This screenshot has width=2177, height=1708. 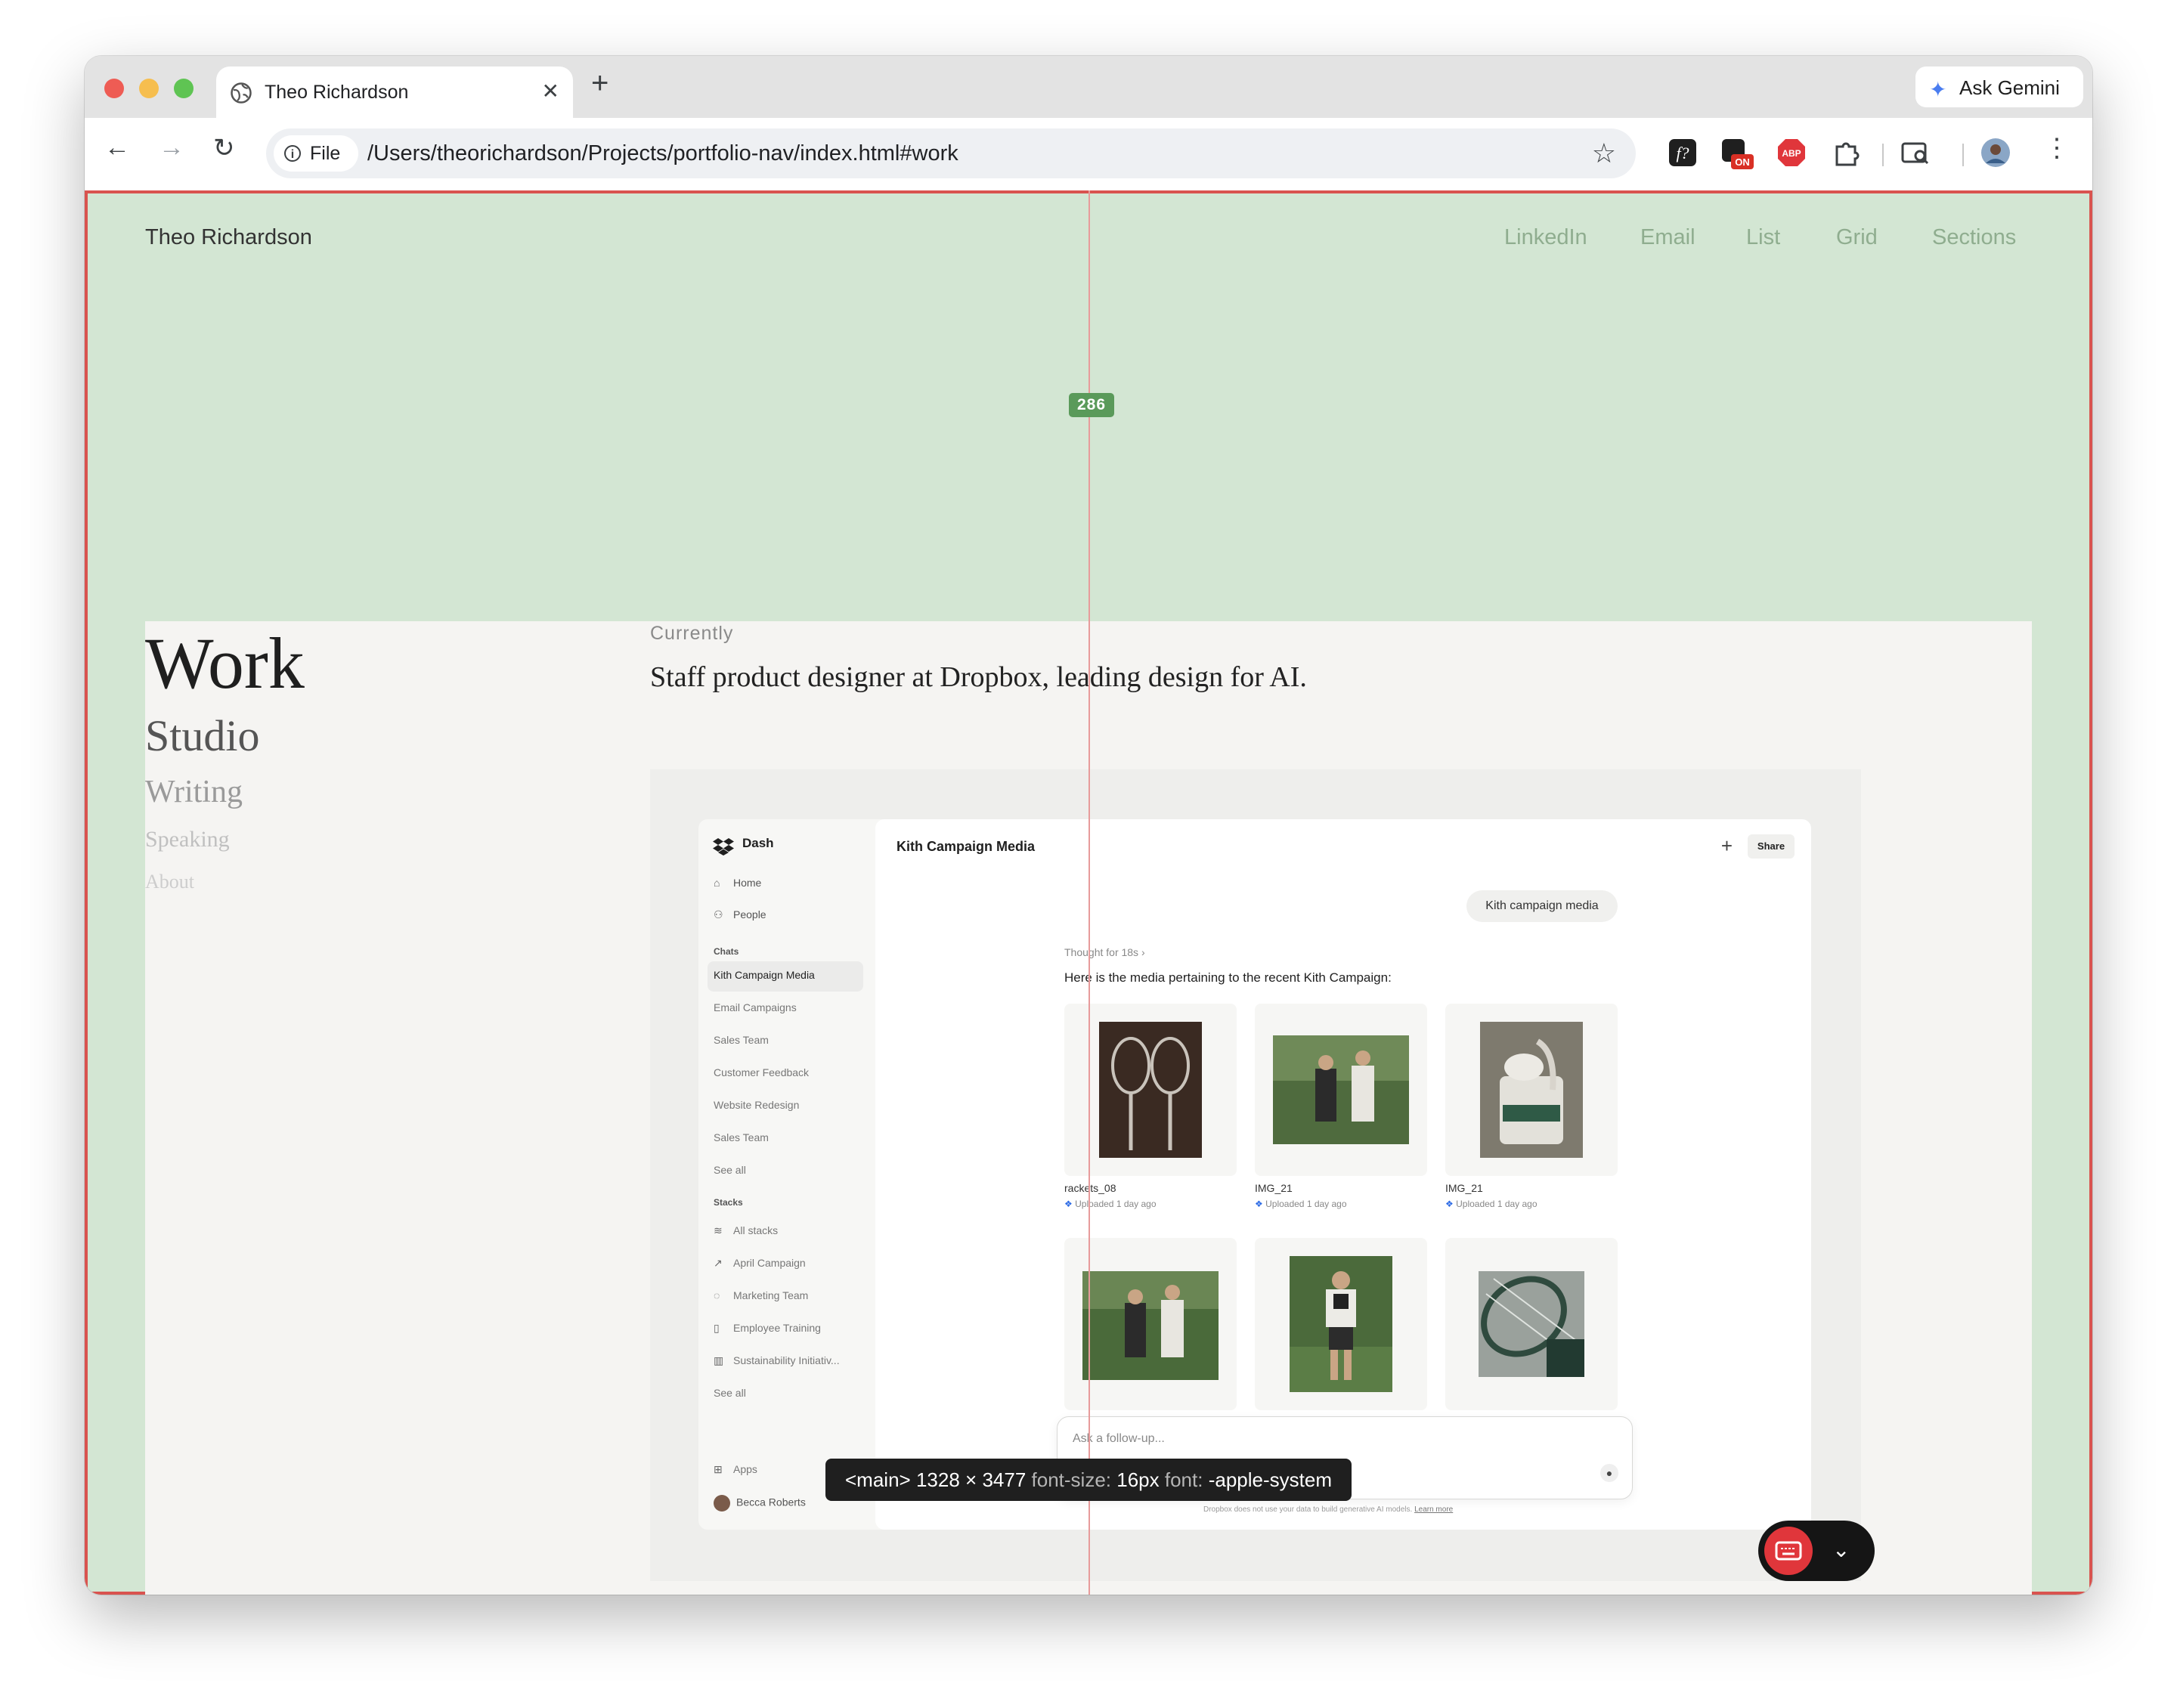 I want to click on building-icon: ▥, so click(x=719, y=1360).